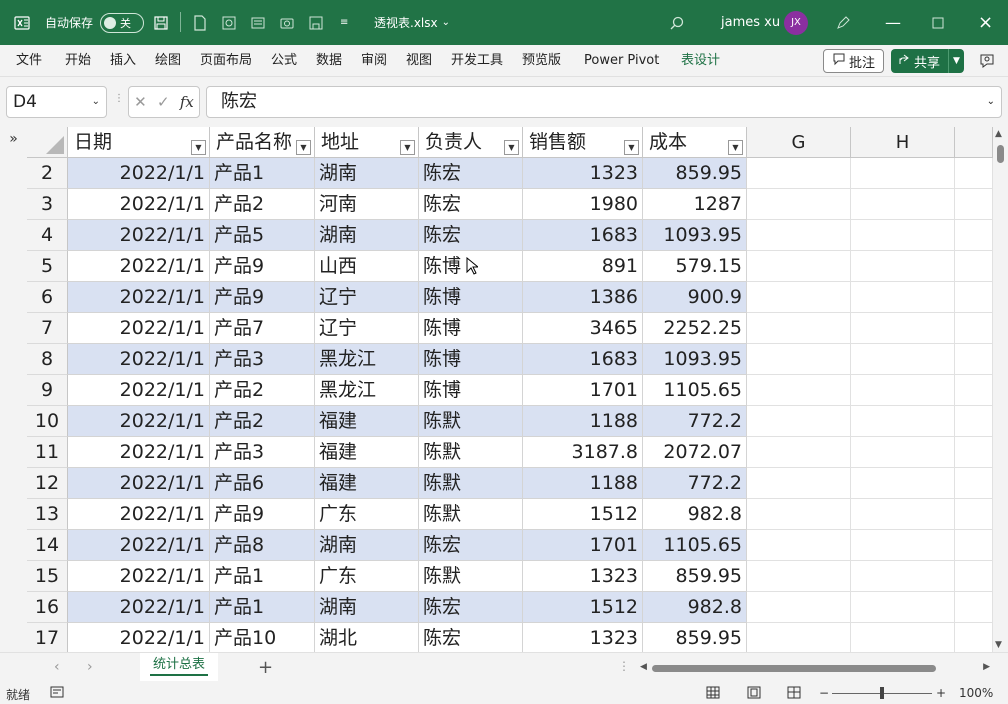 The image size is (1008, 704). Describe the element at coordinates (367, 204) in the screenshot. I see `table-cell: 河南` at that location.